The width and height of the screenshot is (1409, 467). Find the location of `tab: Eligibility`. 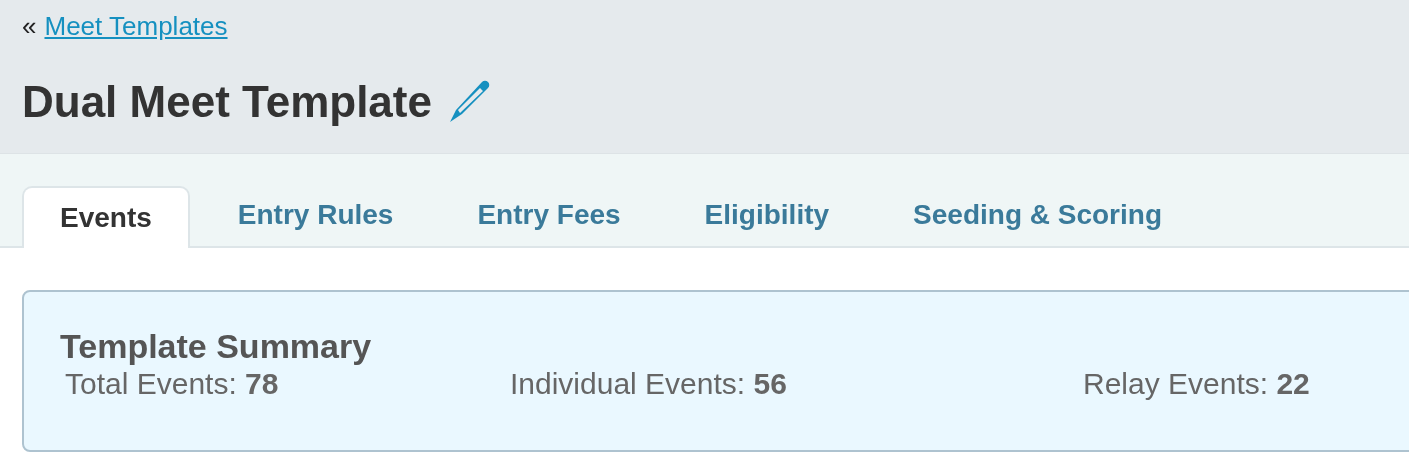

tab: Eligibility is located at coordinates (767, 215).